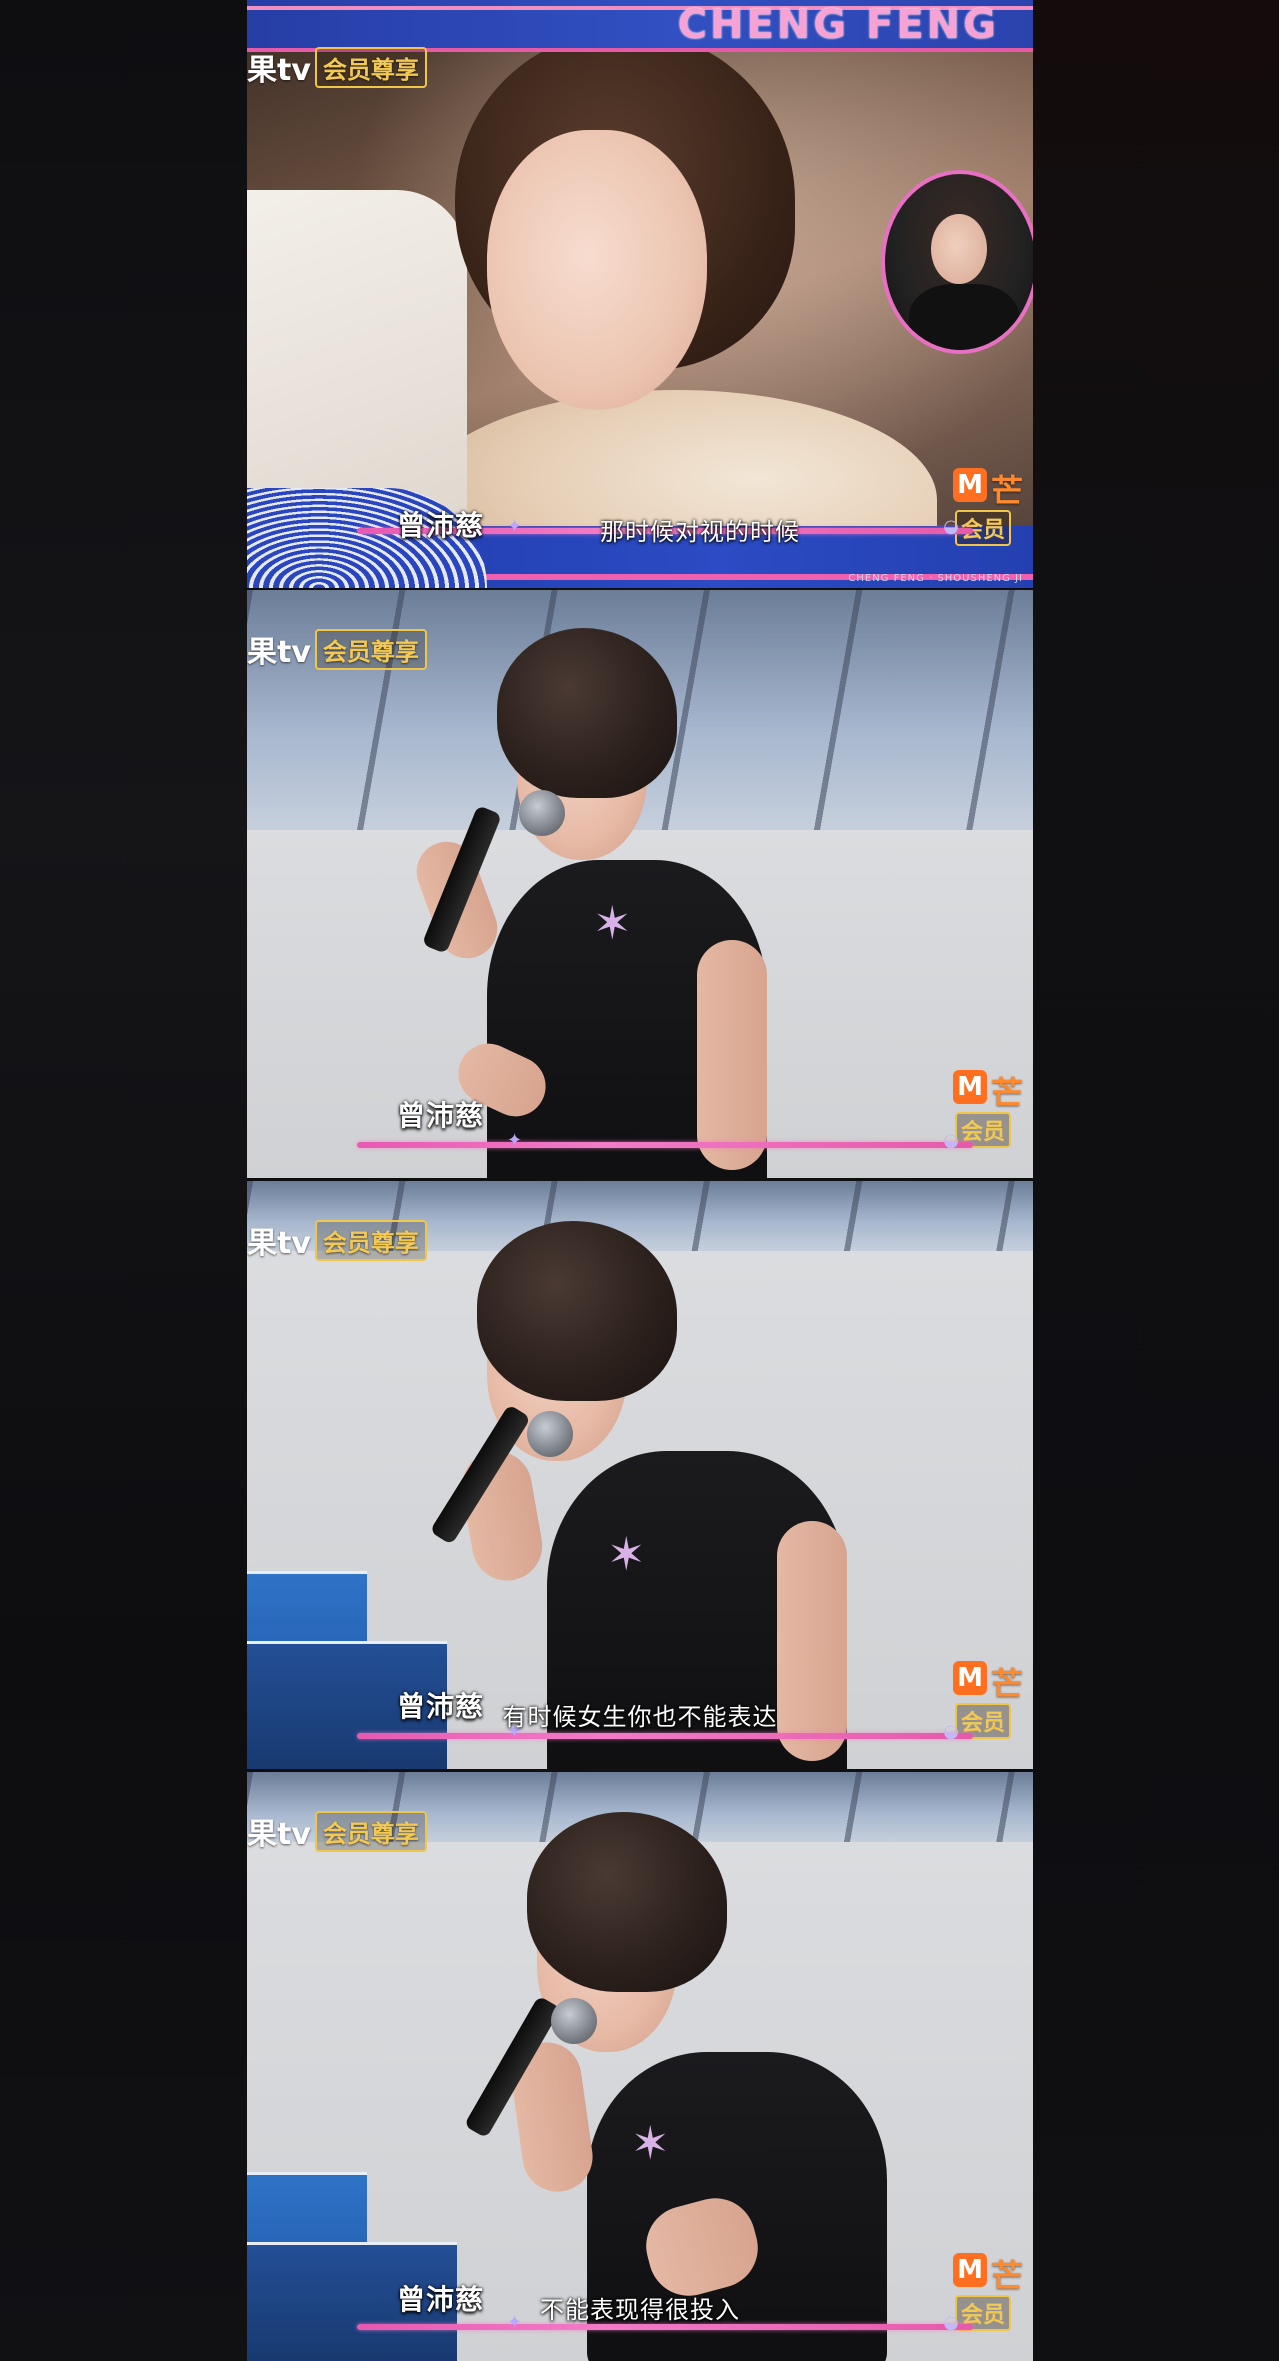  Describe the element at coordinates (357, 355) in the screenshot. I see `white-costume` at that location.